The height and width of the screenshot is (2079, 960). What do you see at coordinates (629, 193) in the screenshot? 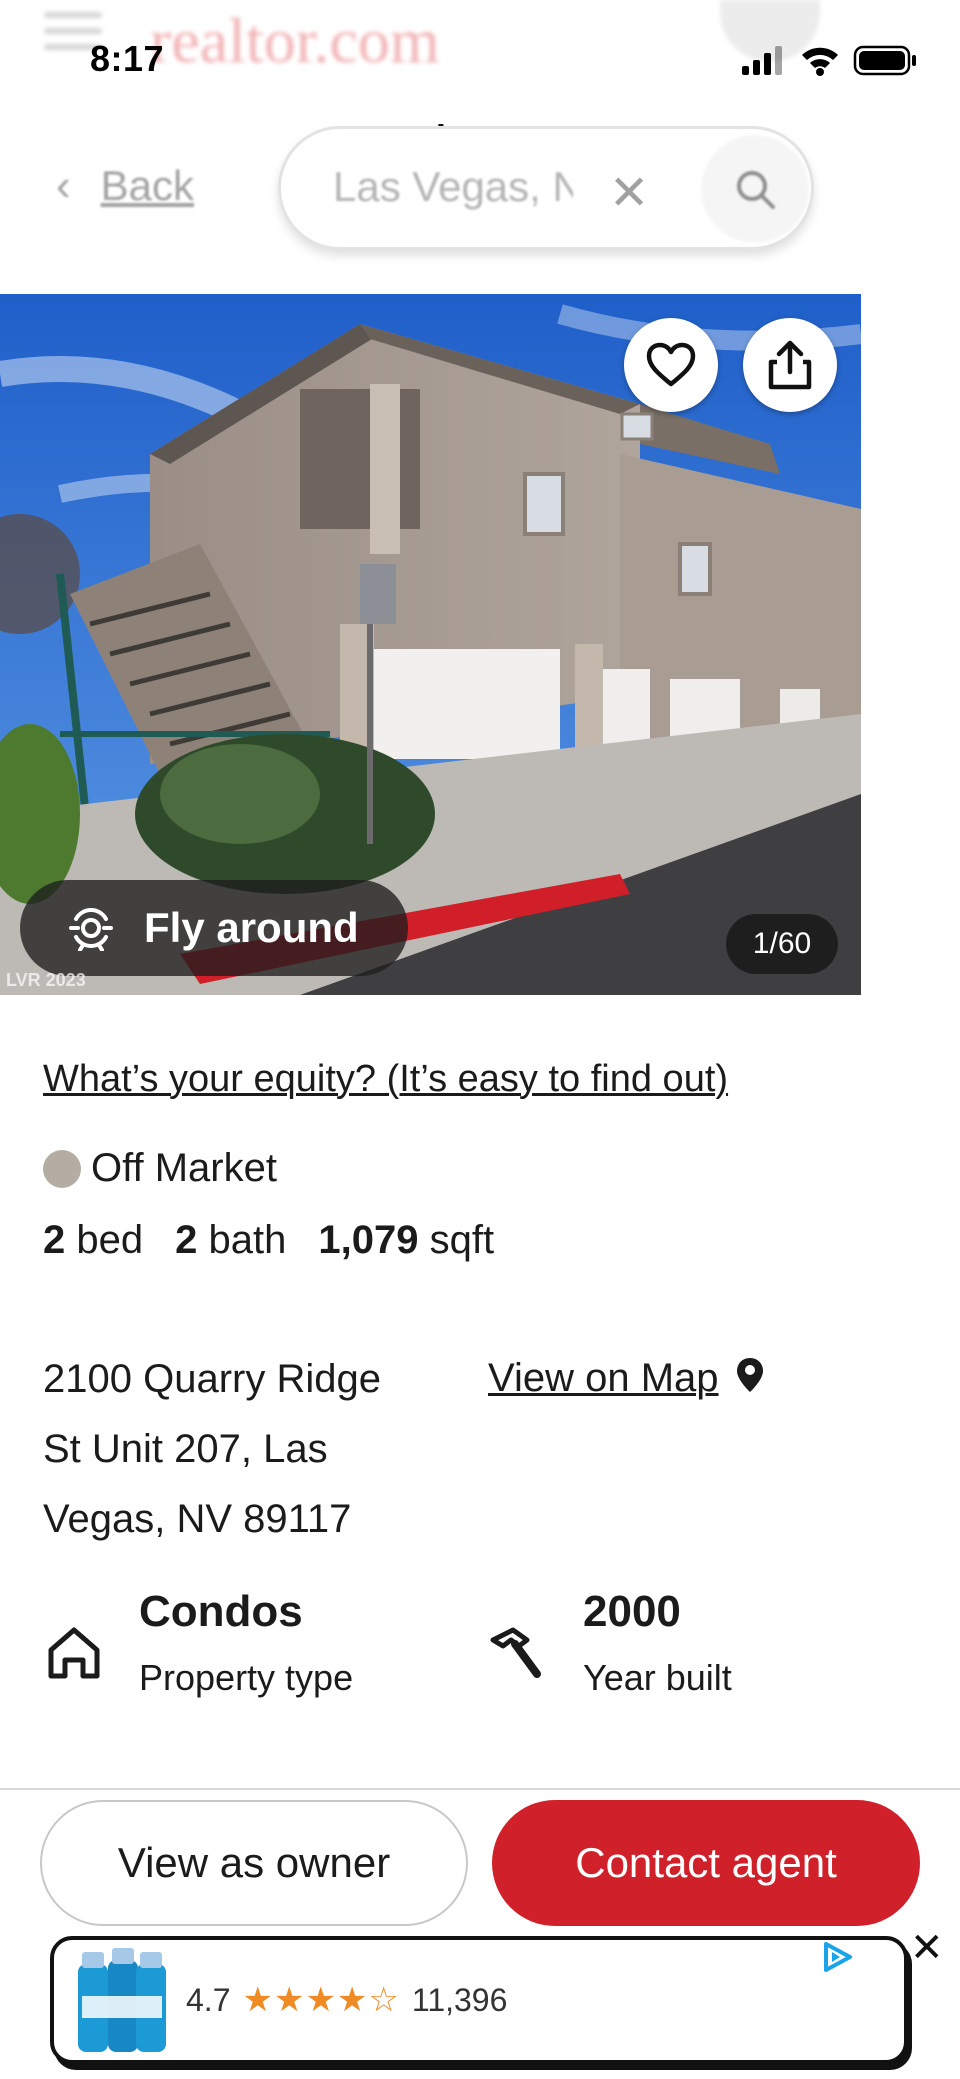
I see `clear-search-icon: ✕` at bounding box center [629, 193].